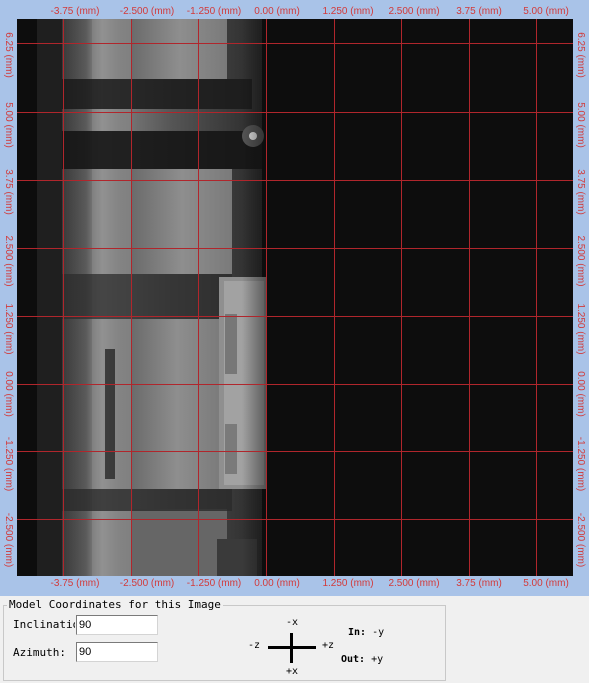 Image resolution: width=589 pixels, height=683 pixels. Describe the element at coordinates (292, 622) in the screenshot. I see `axis-top-label: -x` at that location.